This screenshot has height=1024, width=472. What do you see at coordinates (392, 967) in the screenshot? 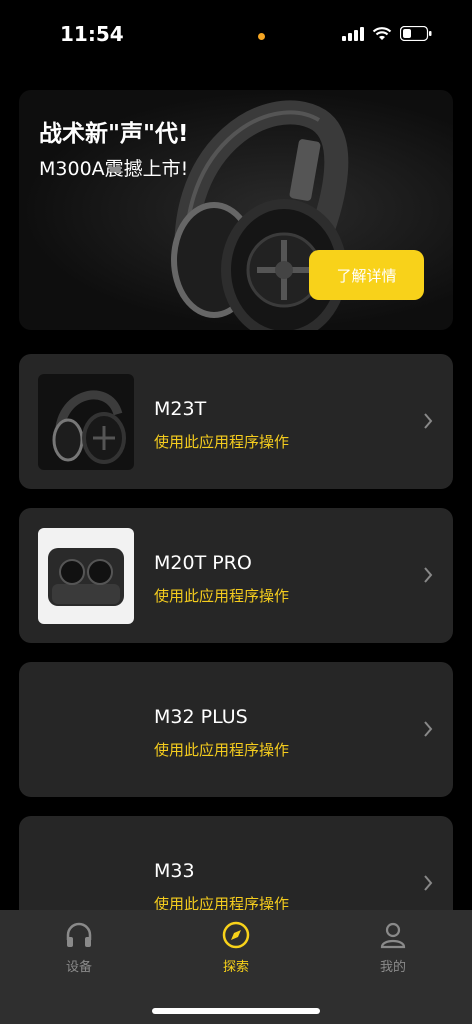
I see `tab-label: 我的` at bounding box center [392, 967].